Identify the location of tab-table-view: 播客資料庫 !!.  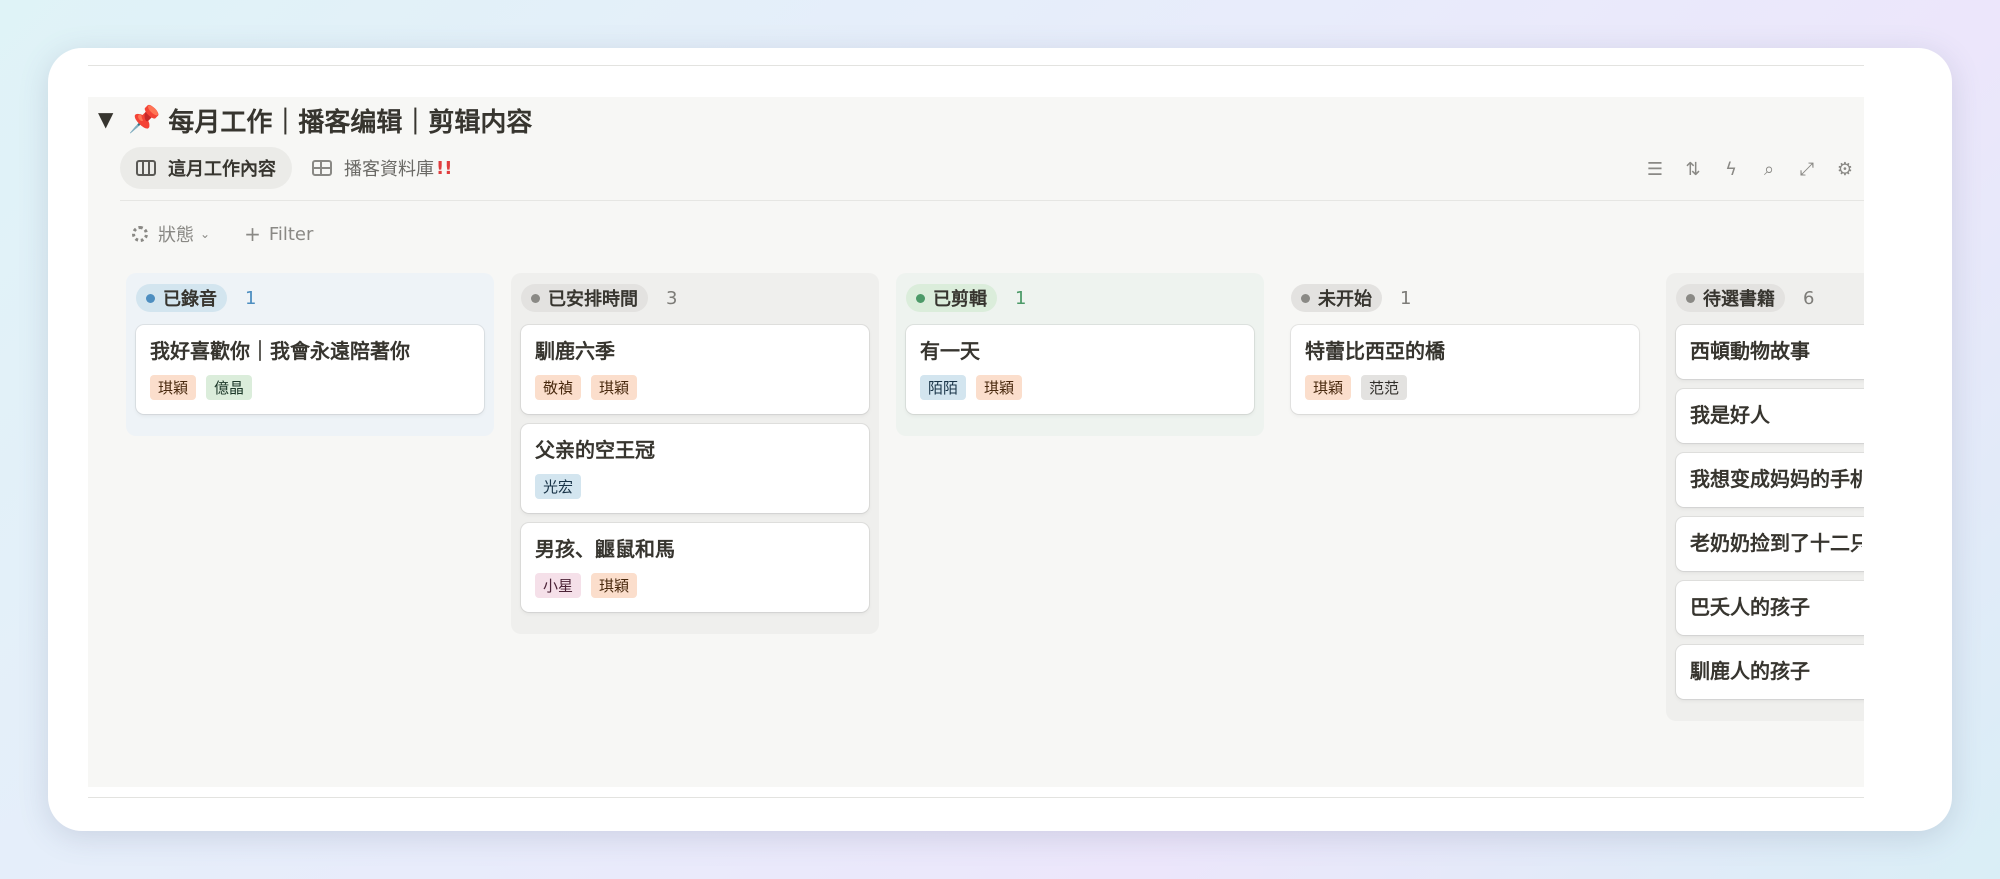
(382, 168).